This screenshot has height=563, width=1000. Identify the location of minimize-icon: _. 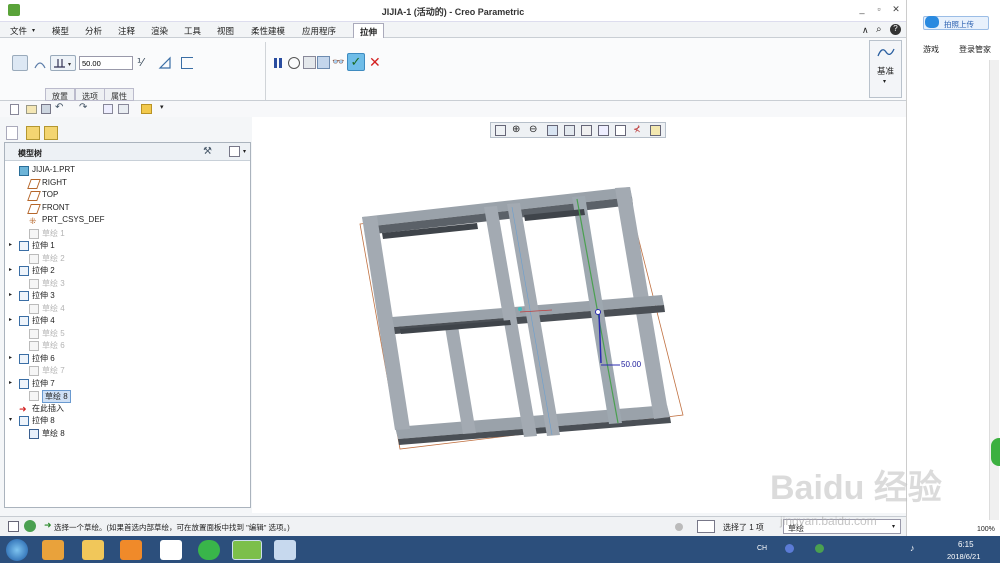
(862, 10).